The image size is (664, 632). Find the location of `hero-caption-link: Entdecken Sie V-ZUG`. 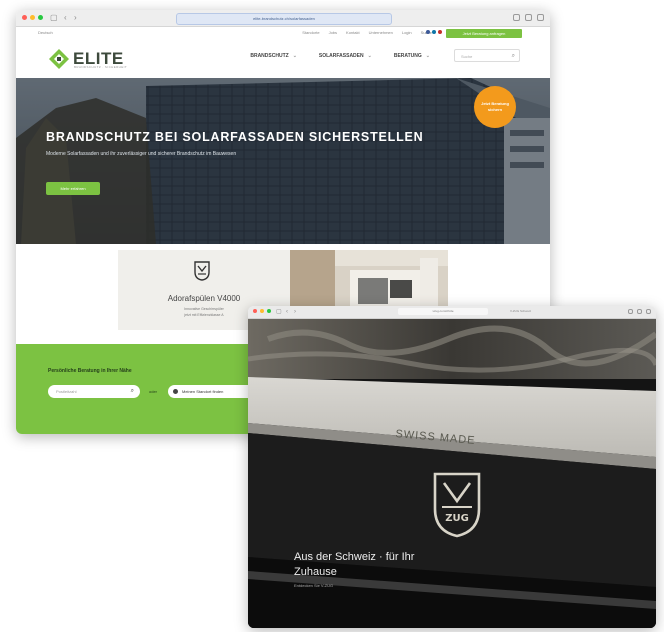

hero-caption-link: Entdecken Sie V-ZUG is located at coordinates (313, 585).